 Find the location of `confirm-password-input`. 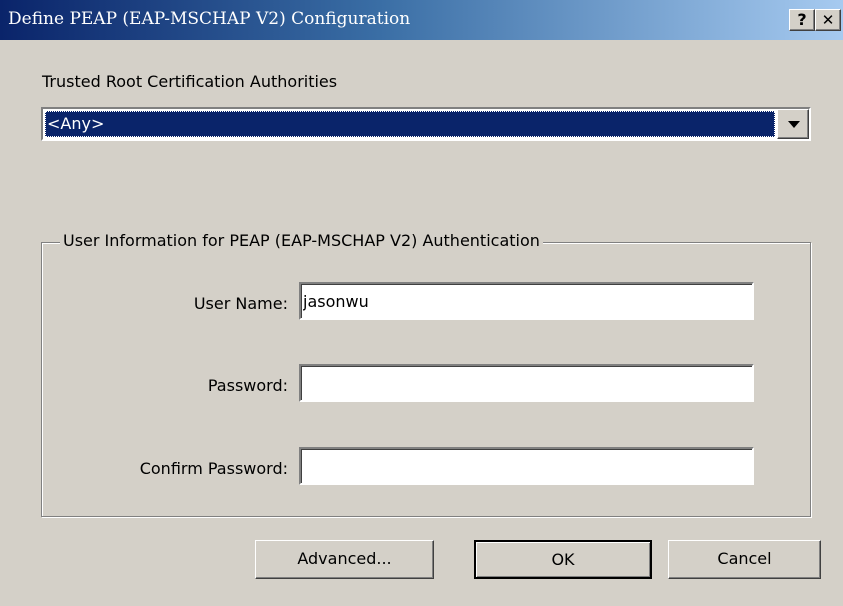

confirm-password-input is located at coordinates (526, 466).